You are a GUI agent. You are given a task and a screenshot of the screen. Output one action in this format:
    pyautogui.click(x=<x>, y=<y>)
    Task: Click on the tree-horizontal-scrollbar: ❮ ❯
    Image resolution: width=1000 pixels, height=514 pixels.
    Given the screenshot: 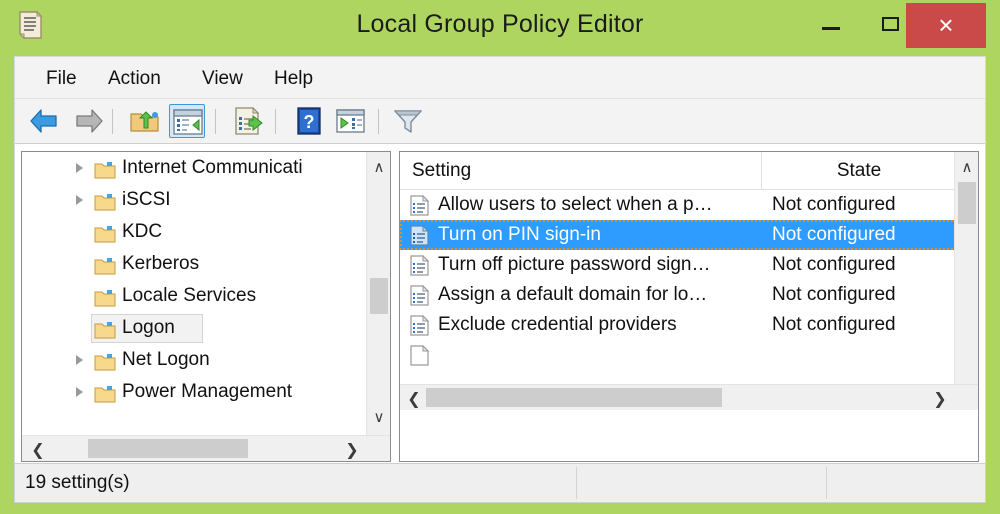 What is the action you would take?
    pyautogui.click(x=206, y=448)
    